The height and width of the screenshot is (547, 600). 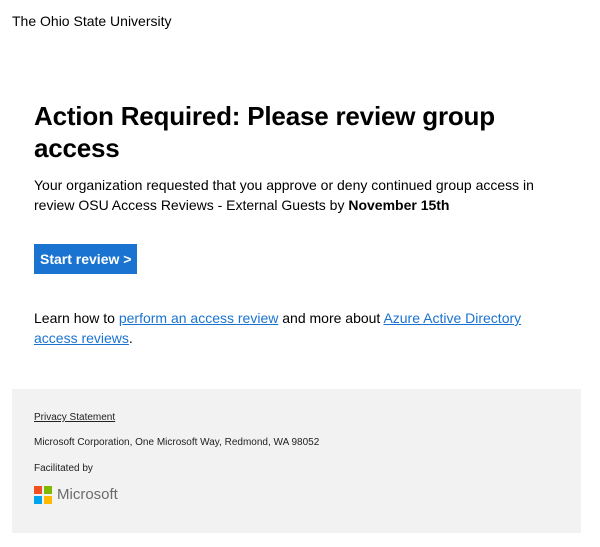 What do you see at coordinates (48, 500) in the screenshot?
I see `logo-square-yellow` at bounding box center [48, 500].